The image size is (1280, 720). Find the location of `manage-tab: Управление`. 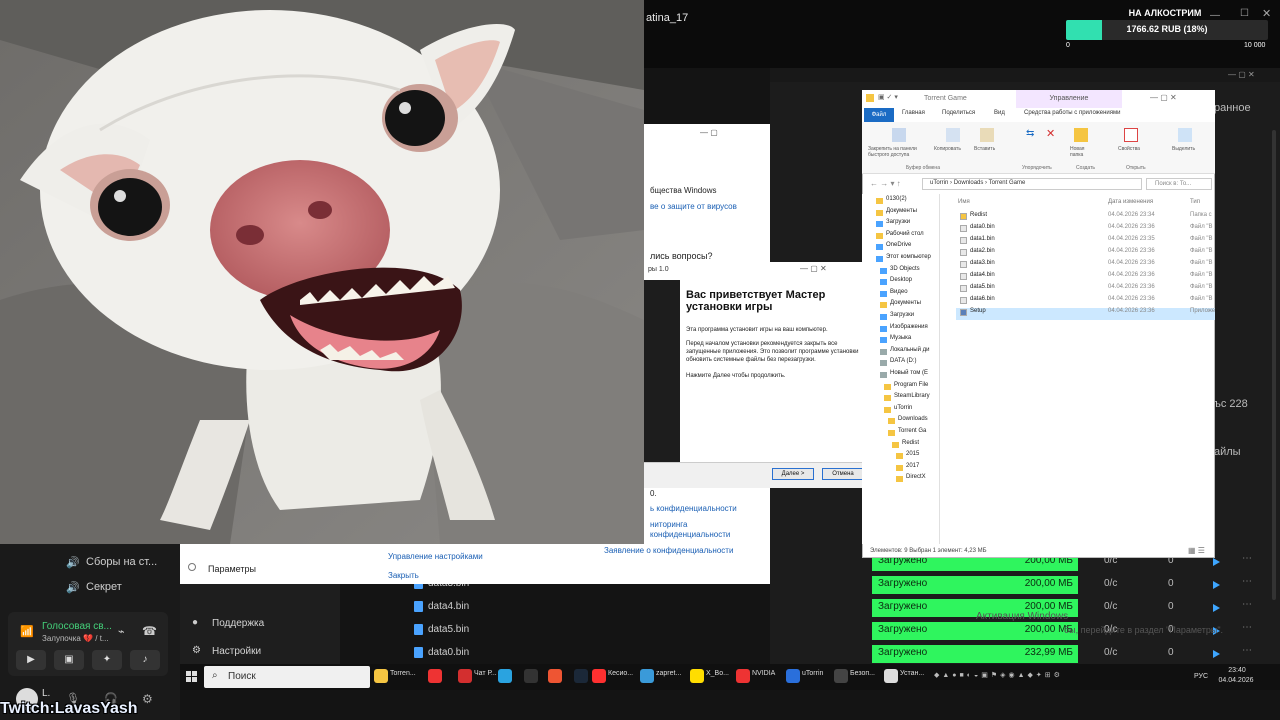

manage-tab: Управление is located at coordinates (1069, 98).